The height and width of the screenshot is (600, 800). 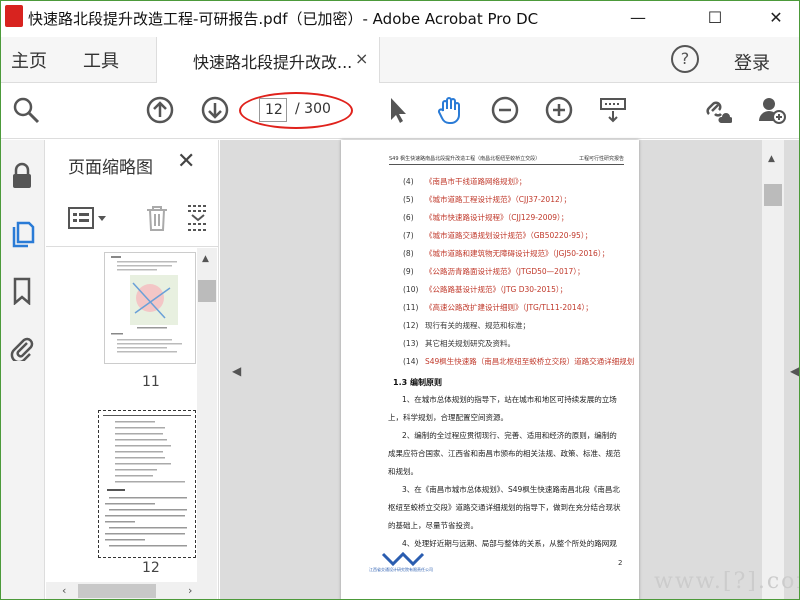 I want to click on collapse-panel-icon: ◀, so click(x=236, y=371).